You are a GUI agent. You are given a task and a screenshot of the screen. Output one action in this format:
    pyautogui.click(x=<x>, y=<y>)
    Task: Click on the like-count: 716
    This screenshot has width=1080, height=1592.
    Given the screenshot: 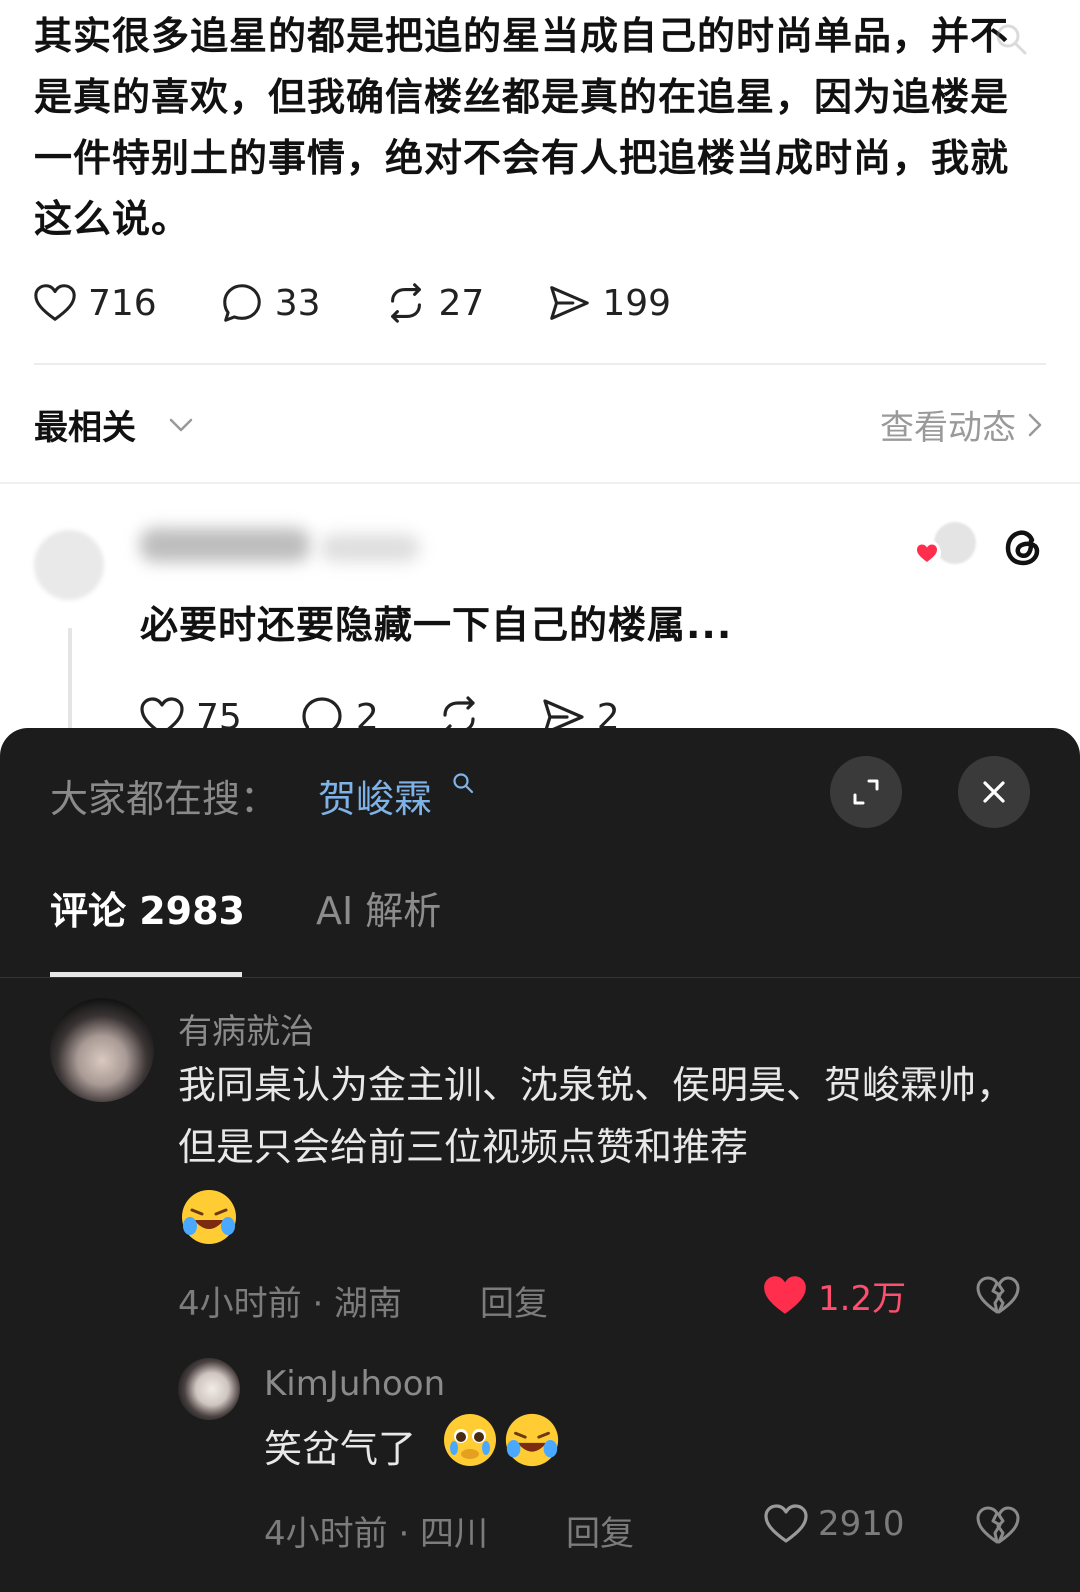 What is the action you would take?
    pyautogui.click(x=122, y=303)
    